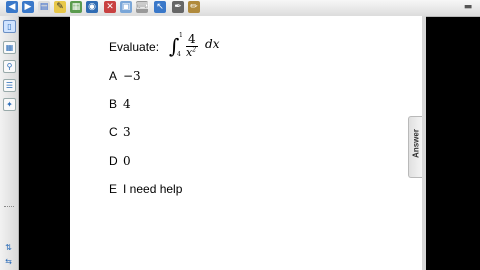  Describe the element at coordinates (113, 104) in the screenshot. I see `choice-letter: B` at that location.